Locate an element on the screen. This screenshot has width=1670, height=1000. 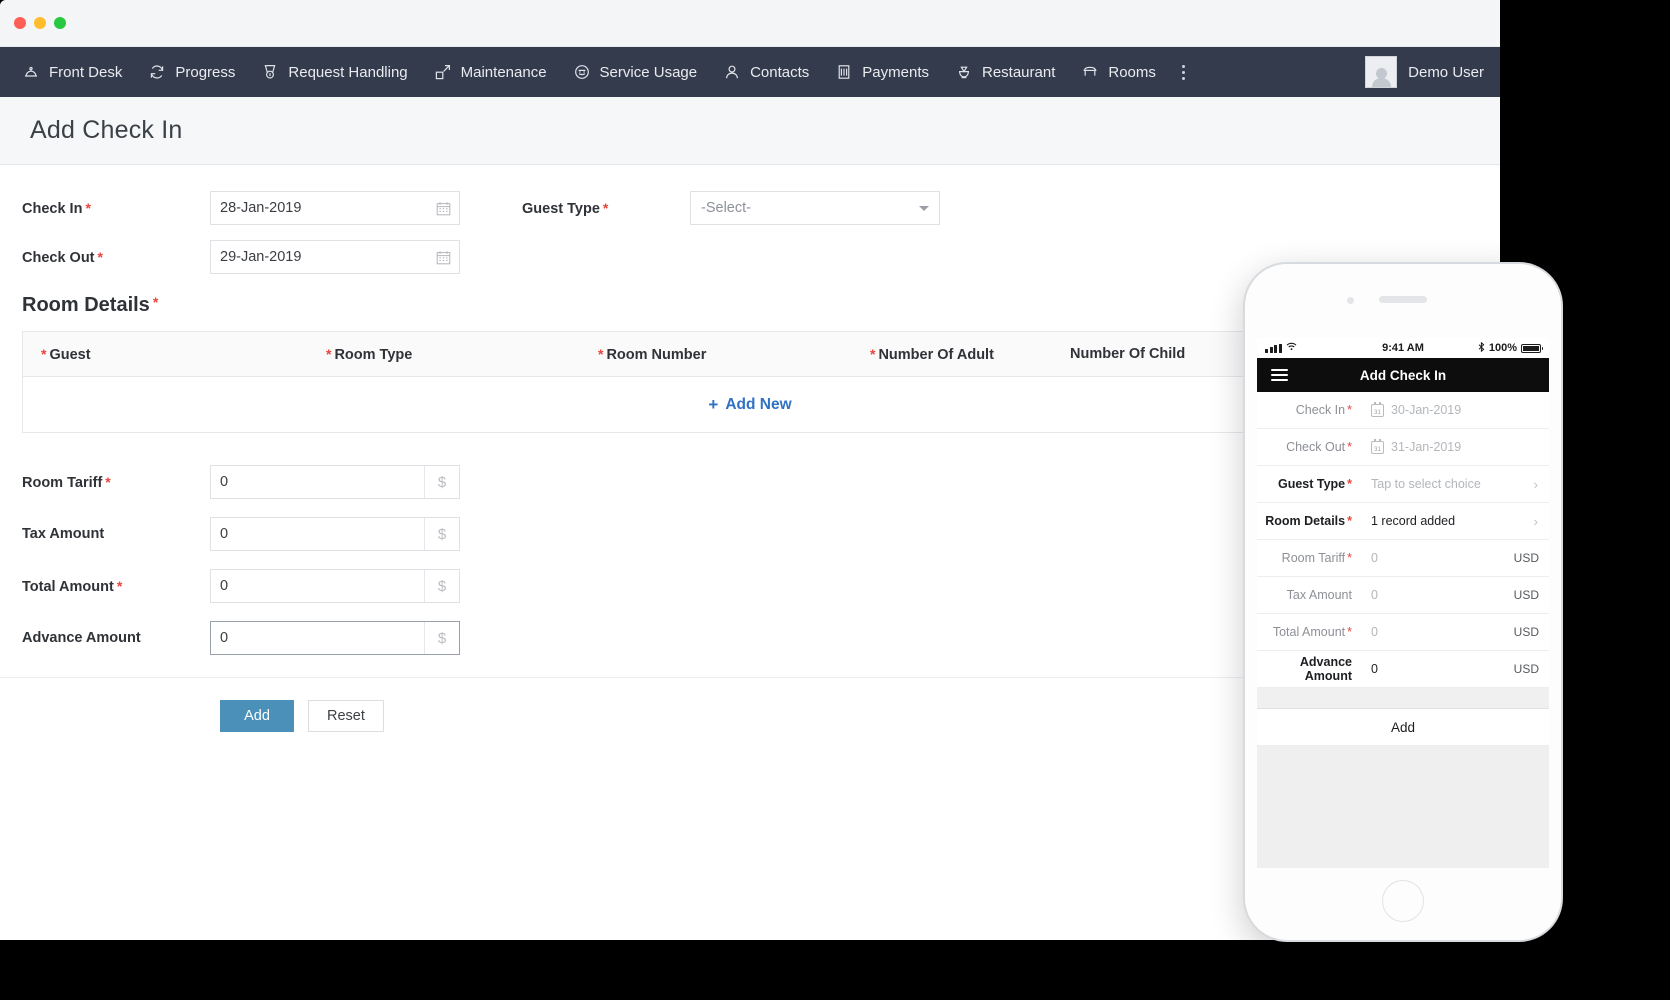
phone-row-check-in: Check In * 31 30-Jan-2019 is located at coordinates (1403, 410).